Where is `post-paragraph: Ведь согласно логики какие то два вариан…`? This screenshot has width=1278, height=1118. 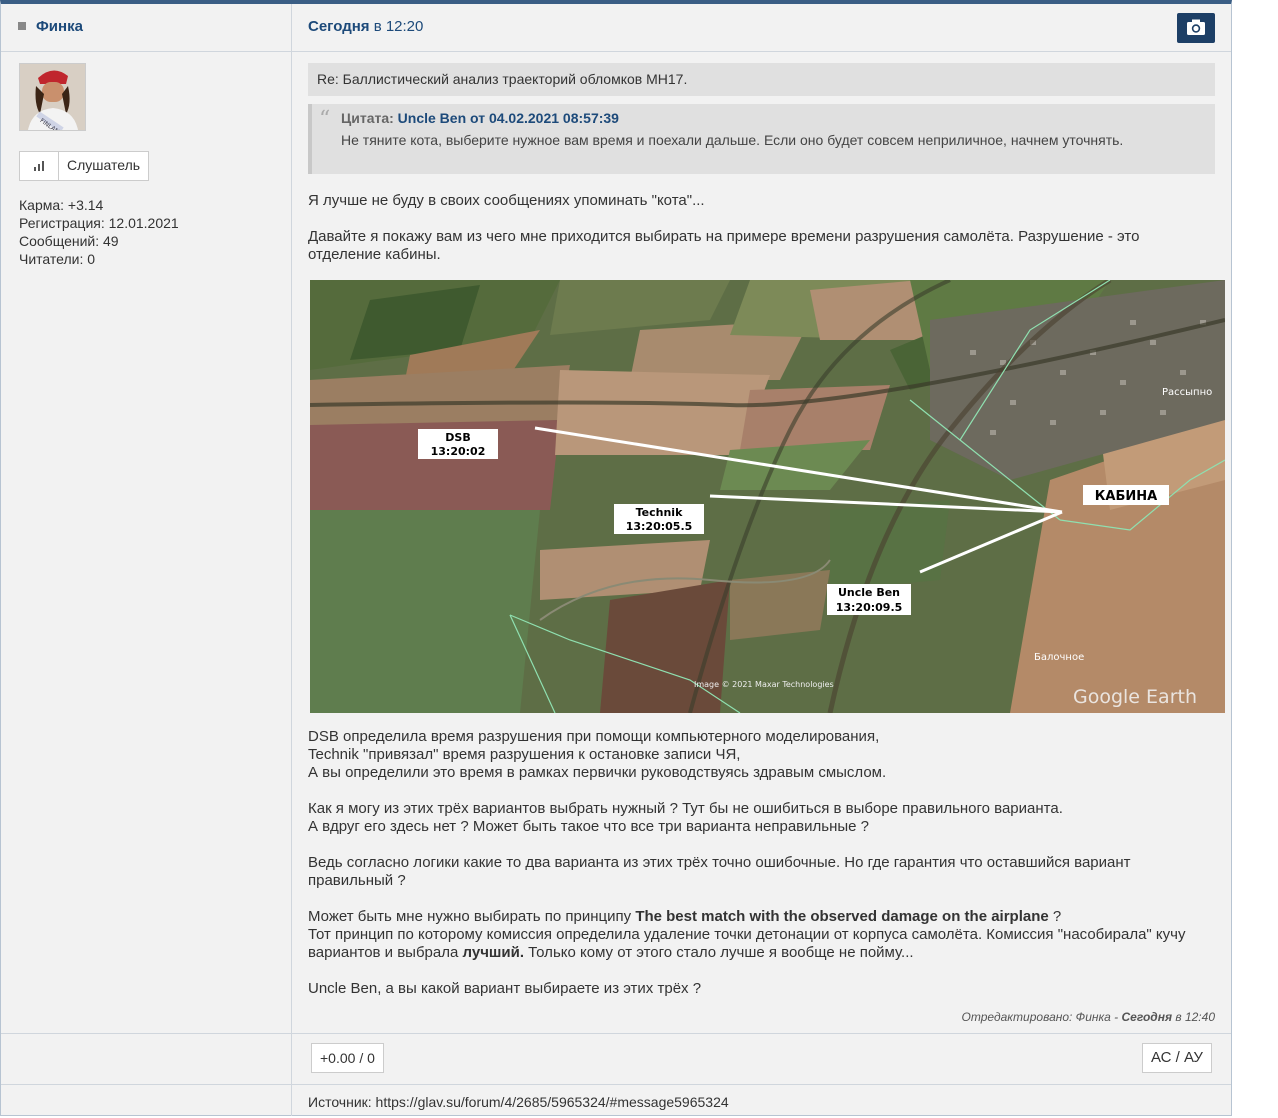 post-paragraph: Ведь согласно логики какие то два вариан… is located at coordinates (719, 871).